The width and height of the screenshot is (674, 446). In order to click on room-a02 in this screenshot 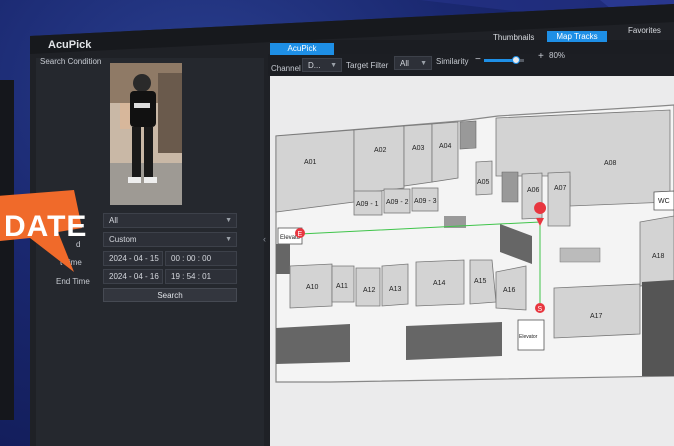, I will do `click(379, 160)`.